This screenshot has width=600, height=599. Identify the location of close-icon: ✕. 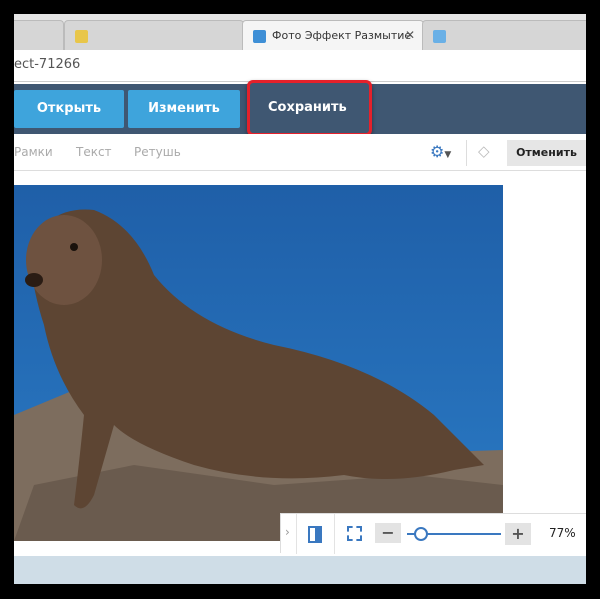
(410, 35).